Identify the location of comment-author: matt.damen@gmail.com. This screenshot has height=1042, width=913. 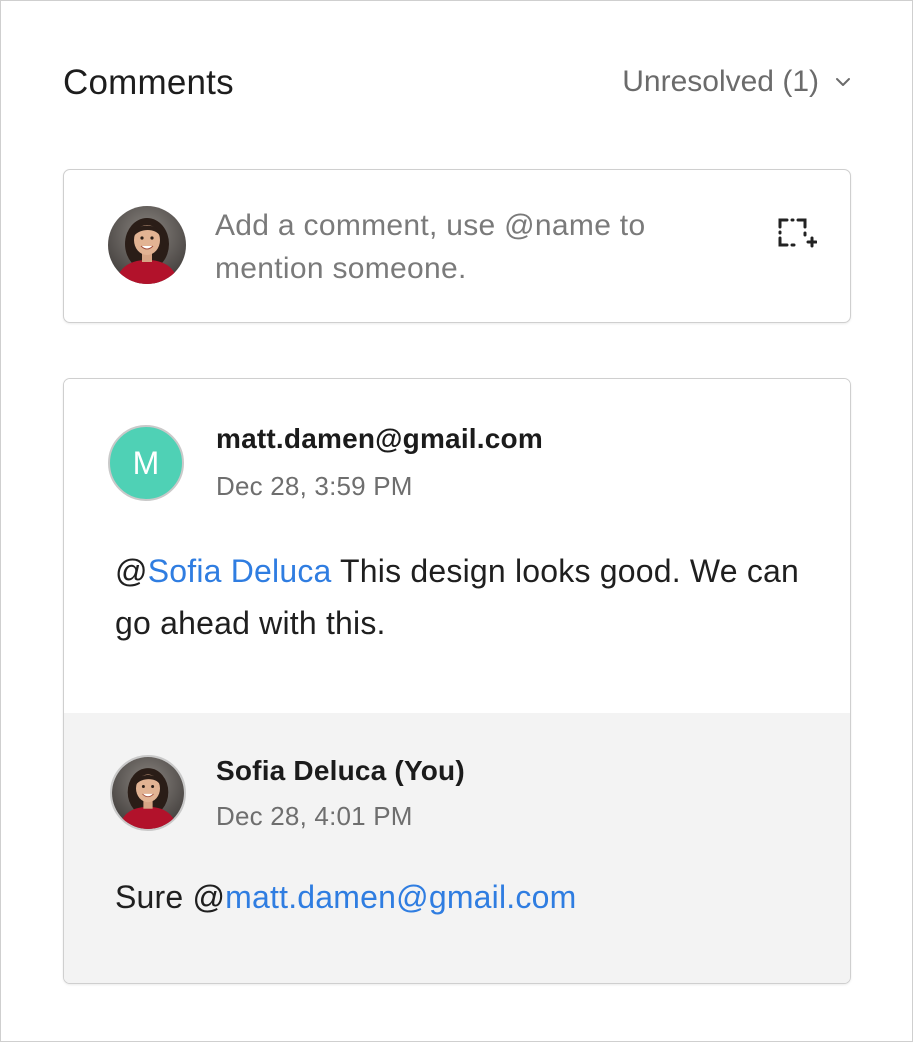
(379, 438).